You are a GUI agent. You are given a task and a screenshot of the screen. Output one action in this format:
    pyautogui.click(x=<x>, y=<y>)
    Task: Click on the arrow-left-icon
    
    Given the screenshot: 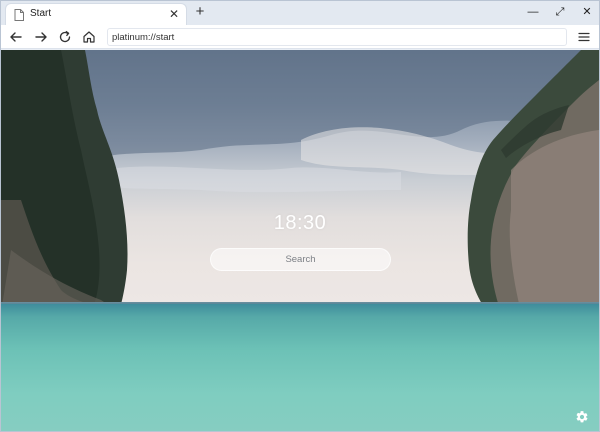 What is the action you would take?
    pyautogui.click(x=16, y=37)
    